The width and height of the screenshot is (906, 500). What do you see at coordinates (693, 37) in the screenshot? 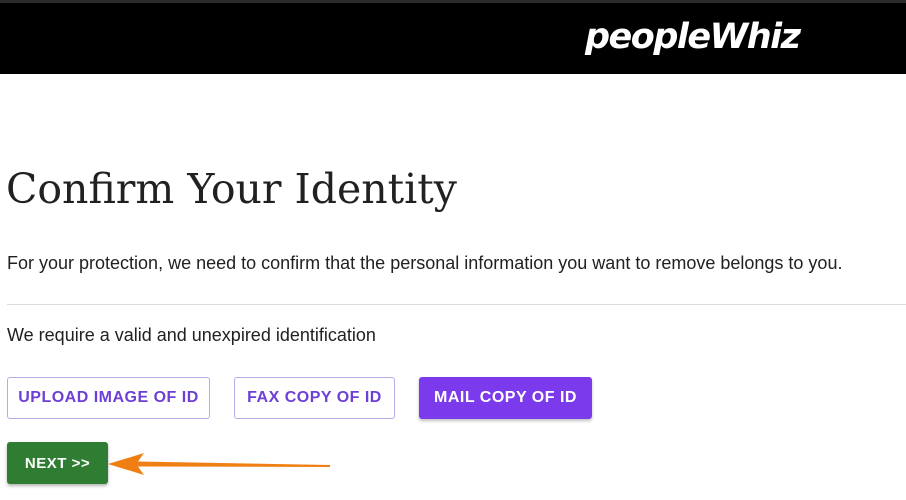
I see `peoplewhiz-logo: peopleWhiz` at bounding box center [693, 37].